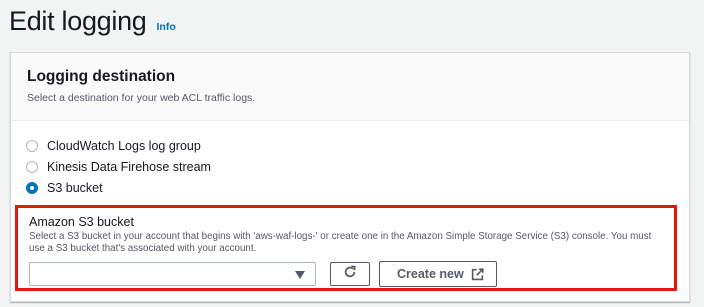  I want to click on caret-down-icon, so click(300, 275).